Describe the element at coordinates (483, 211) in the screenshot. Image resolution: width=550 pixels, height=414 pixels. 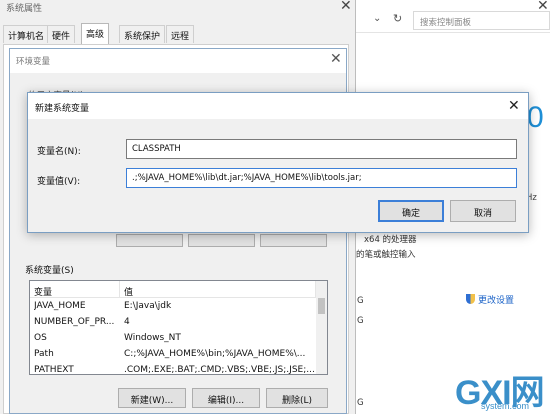
I see `cancel-button: 取消` at that location.